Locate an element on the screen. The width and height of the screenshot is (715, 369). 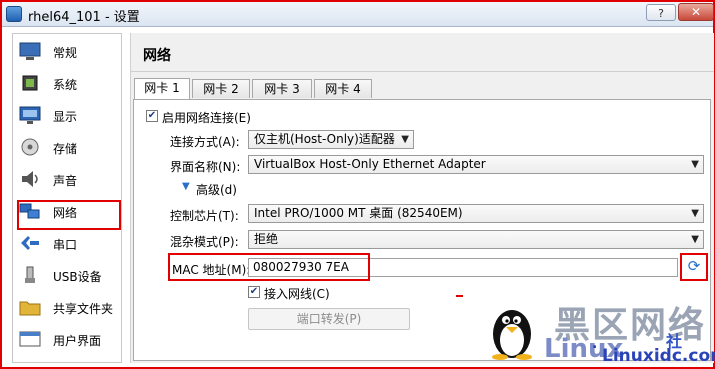
attached-to-value: 仅主机(Host-Only)适配器 is located at coordinates (324, 139).